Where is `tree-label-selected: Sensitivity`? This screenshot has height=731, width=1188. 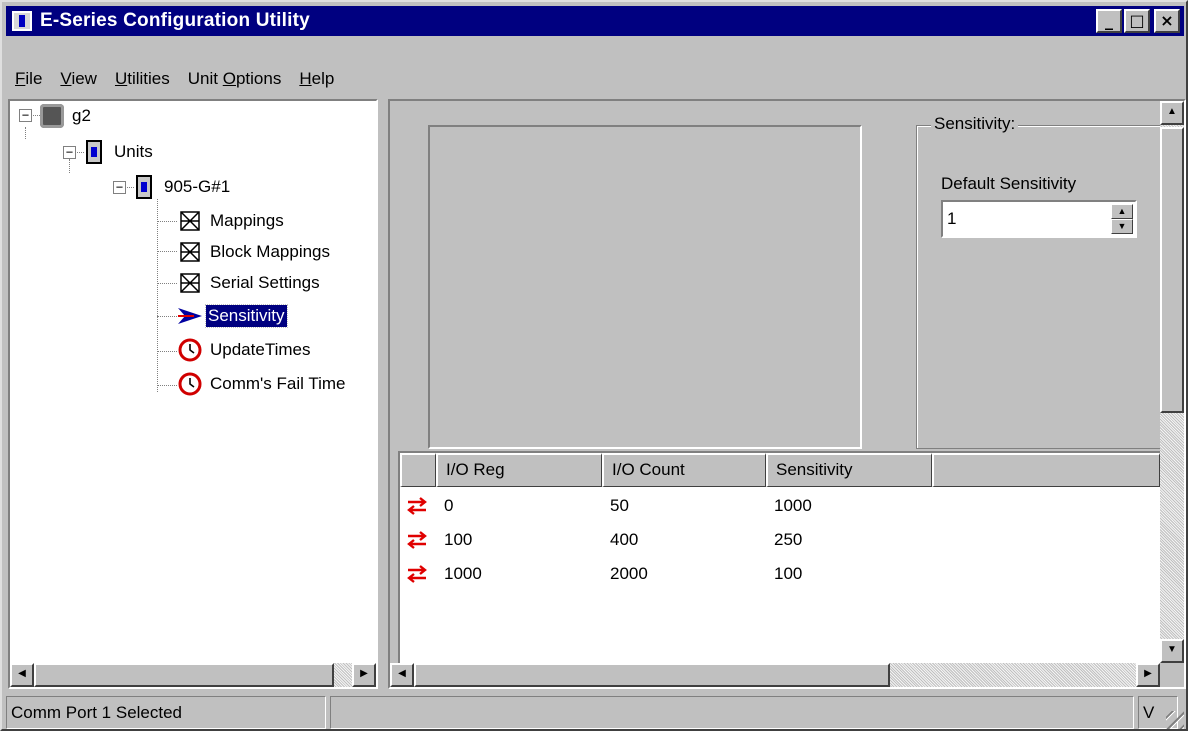
tree-label-selected: Sensitivity is located at coordinates (246, 316).